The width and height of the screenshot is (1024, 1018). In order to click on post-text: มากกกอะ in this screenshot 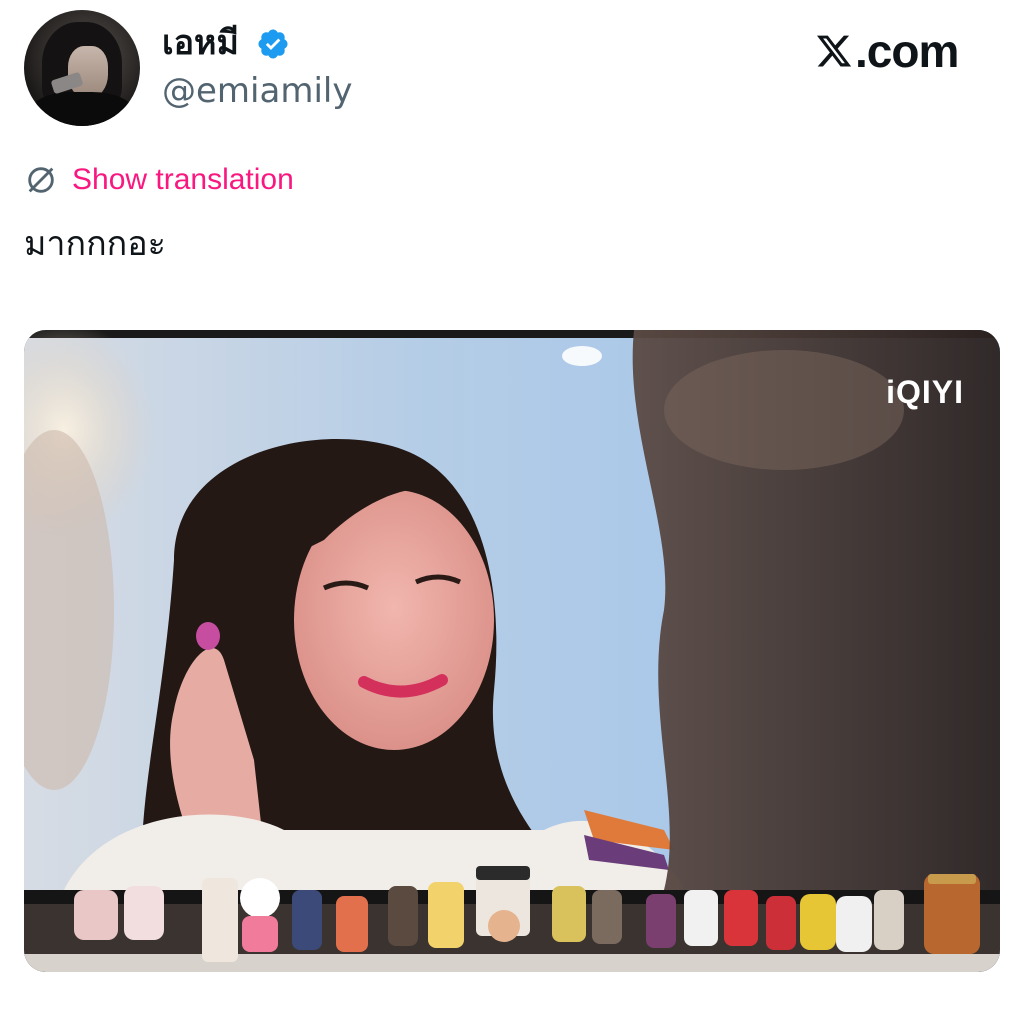, I will do `click(95, 244)`.